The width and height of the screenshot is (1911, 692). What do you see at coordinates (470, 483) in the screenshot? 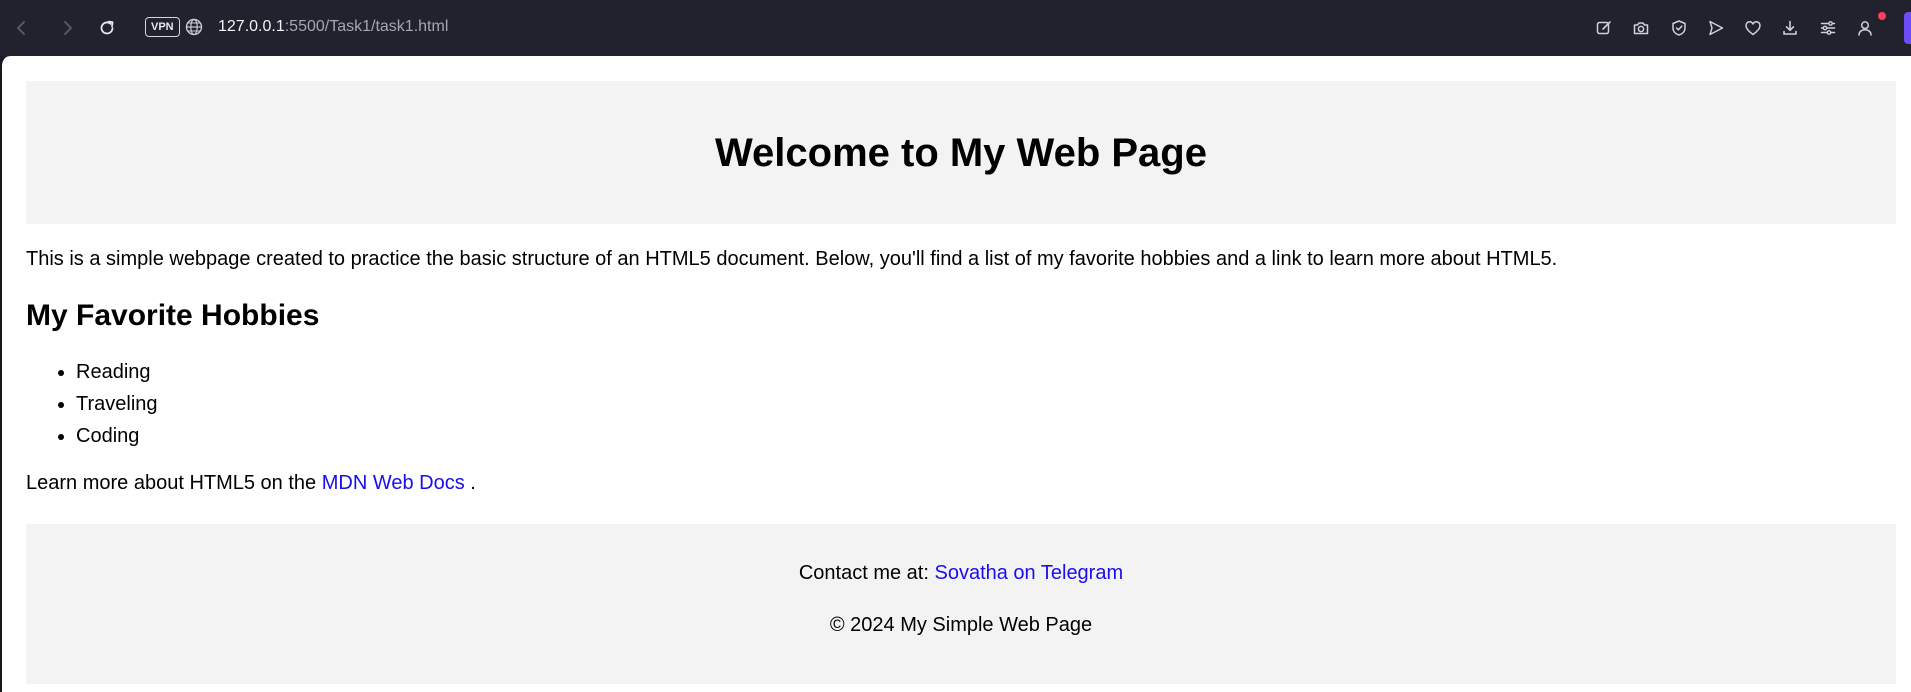
I see `learn-more-suffix: .` at bounding box center [470, 483].